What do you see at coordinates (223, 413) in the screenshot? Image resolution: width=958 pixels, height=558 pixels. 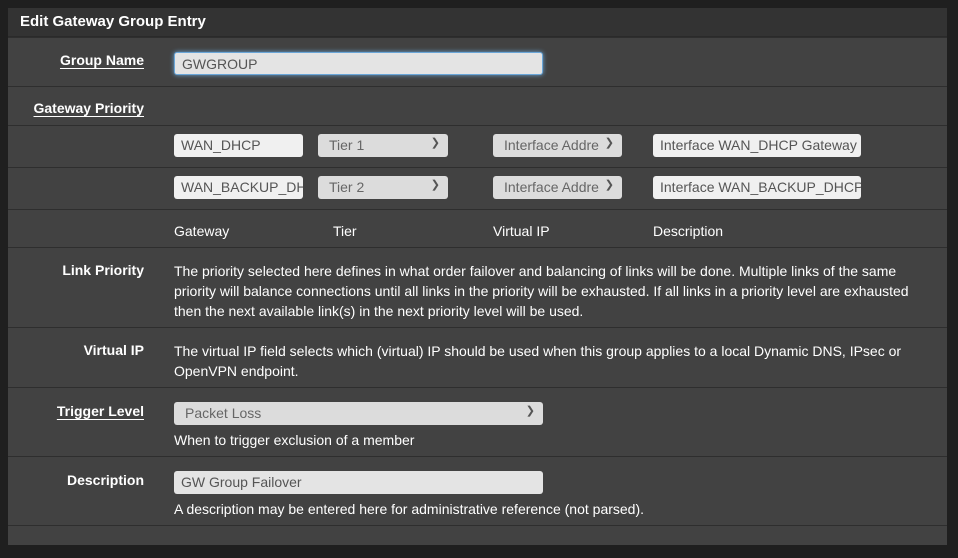 I see `trigger-level-value: Packet Loss` at bounding box center [223, 413].